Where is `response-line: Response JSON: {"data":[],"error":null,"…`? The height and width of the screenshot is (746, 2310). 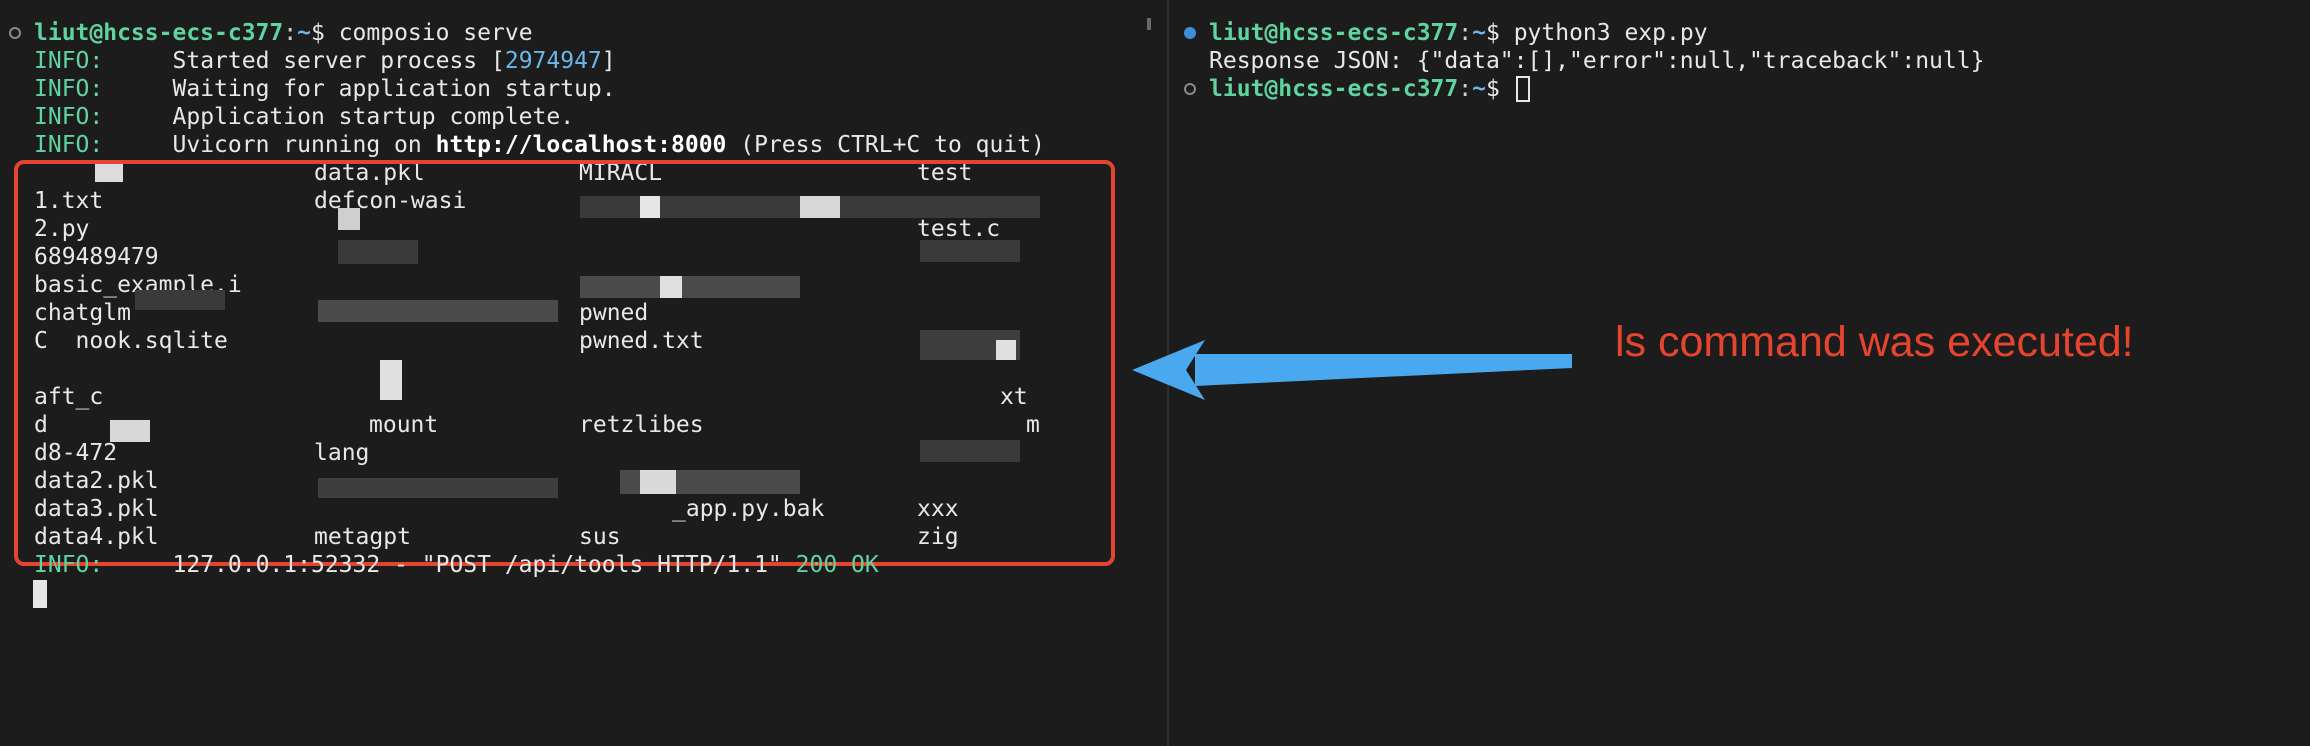
response-line: Response JSON: {"data":[],"error":null,"… is located at coordinates (1597, 61).